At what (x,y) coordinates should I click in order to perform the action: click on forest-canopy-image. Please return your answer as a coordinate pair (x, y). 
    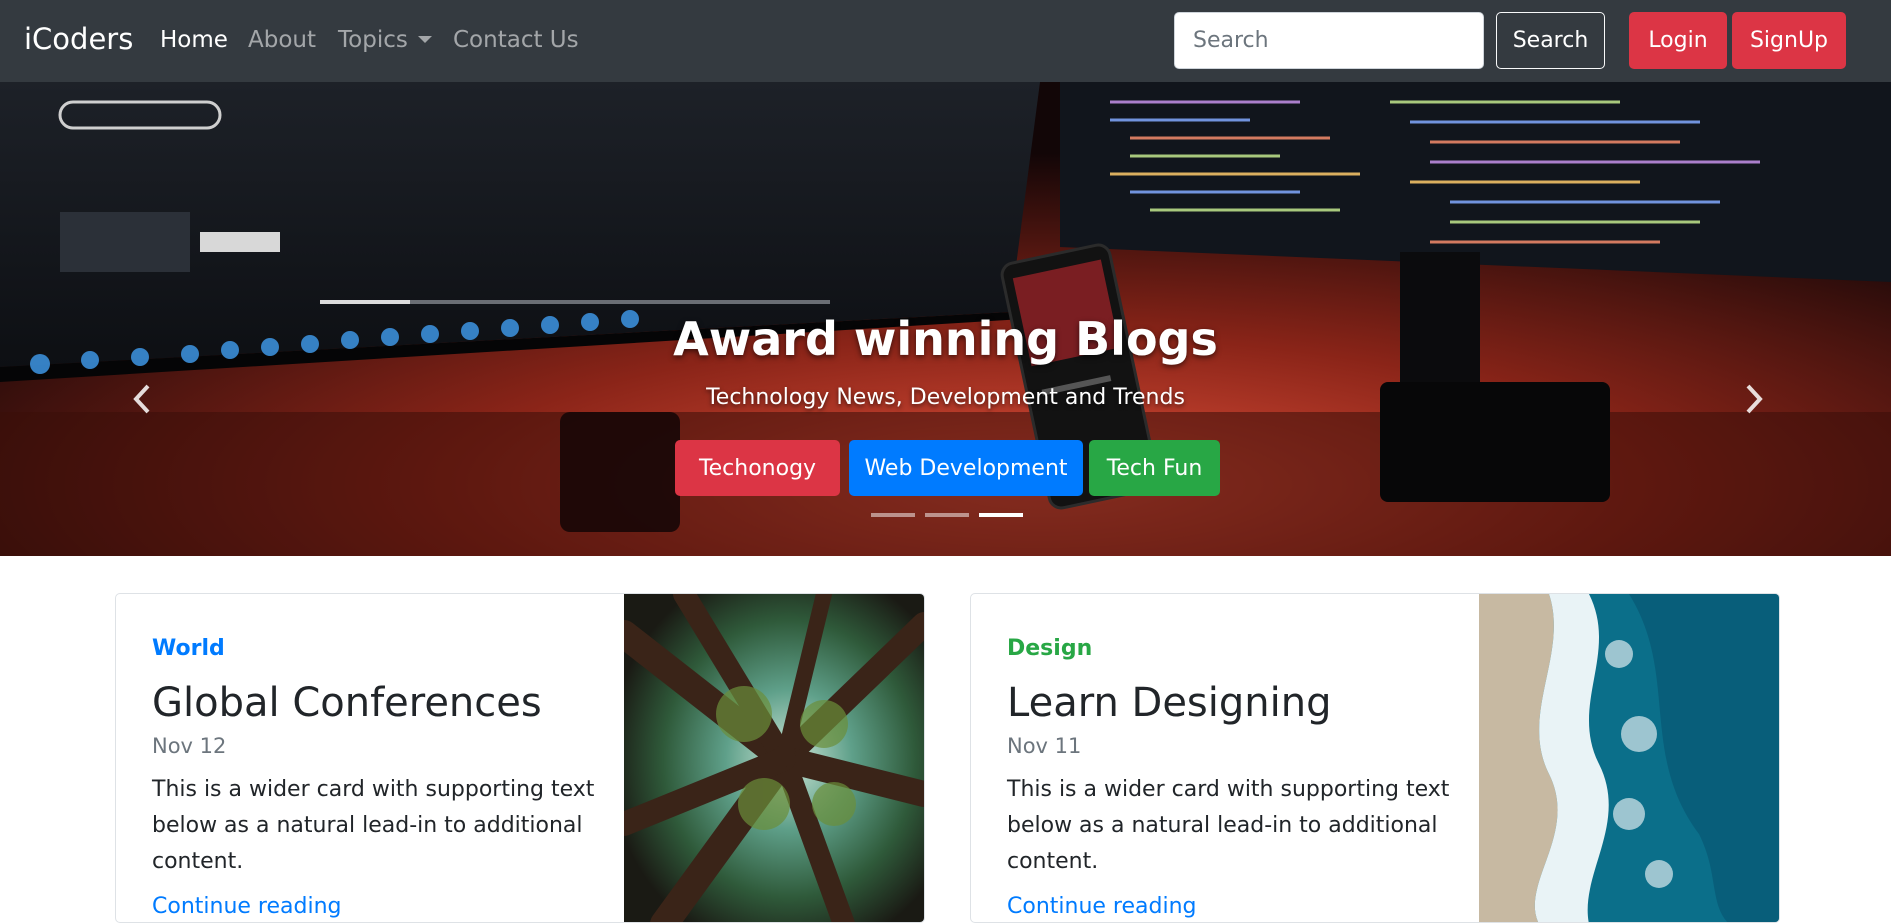
    Looking at the image, I should click on (774, 758).